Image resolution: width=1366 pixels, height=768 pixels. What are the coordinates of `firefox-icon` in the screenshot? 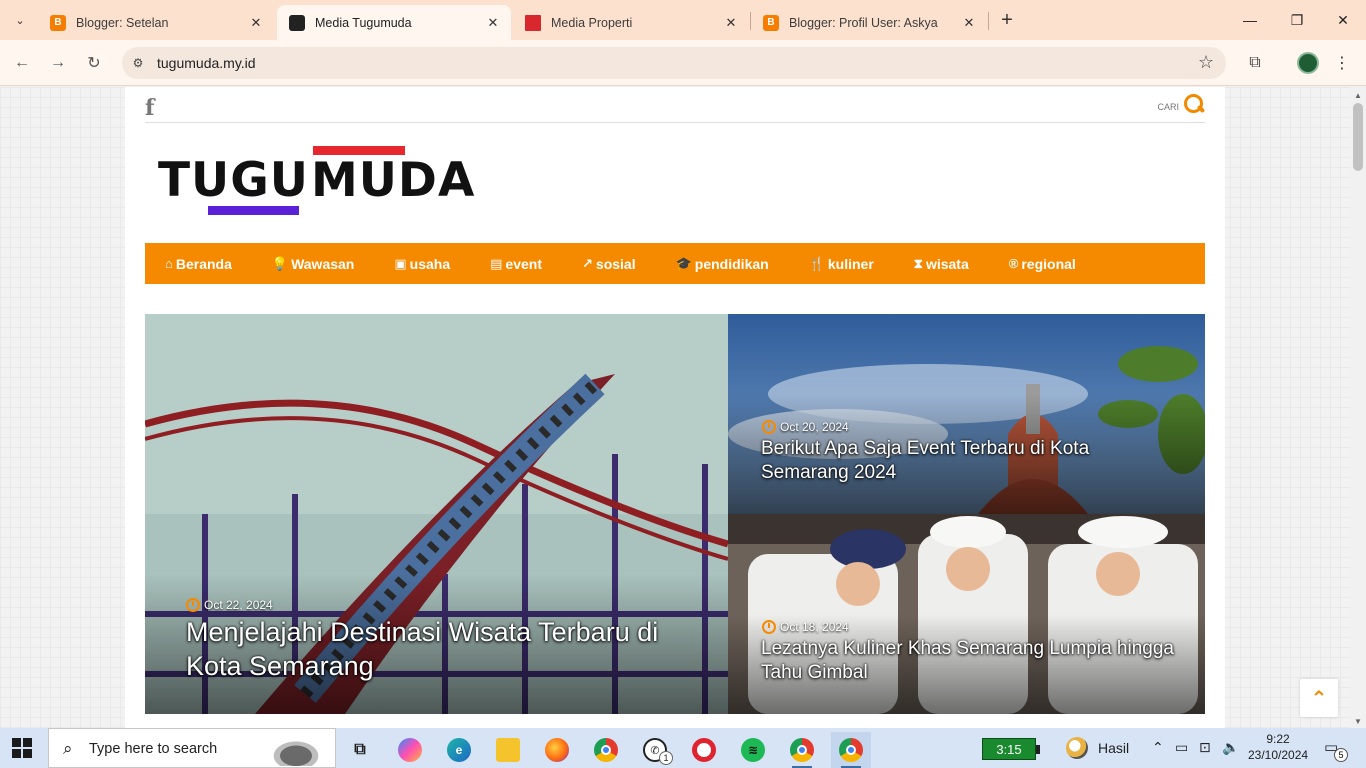 It's located at (557, 750).